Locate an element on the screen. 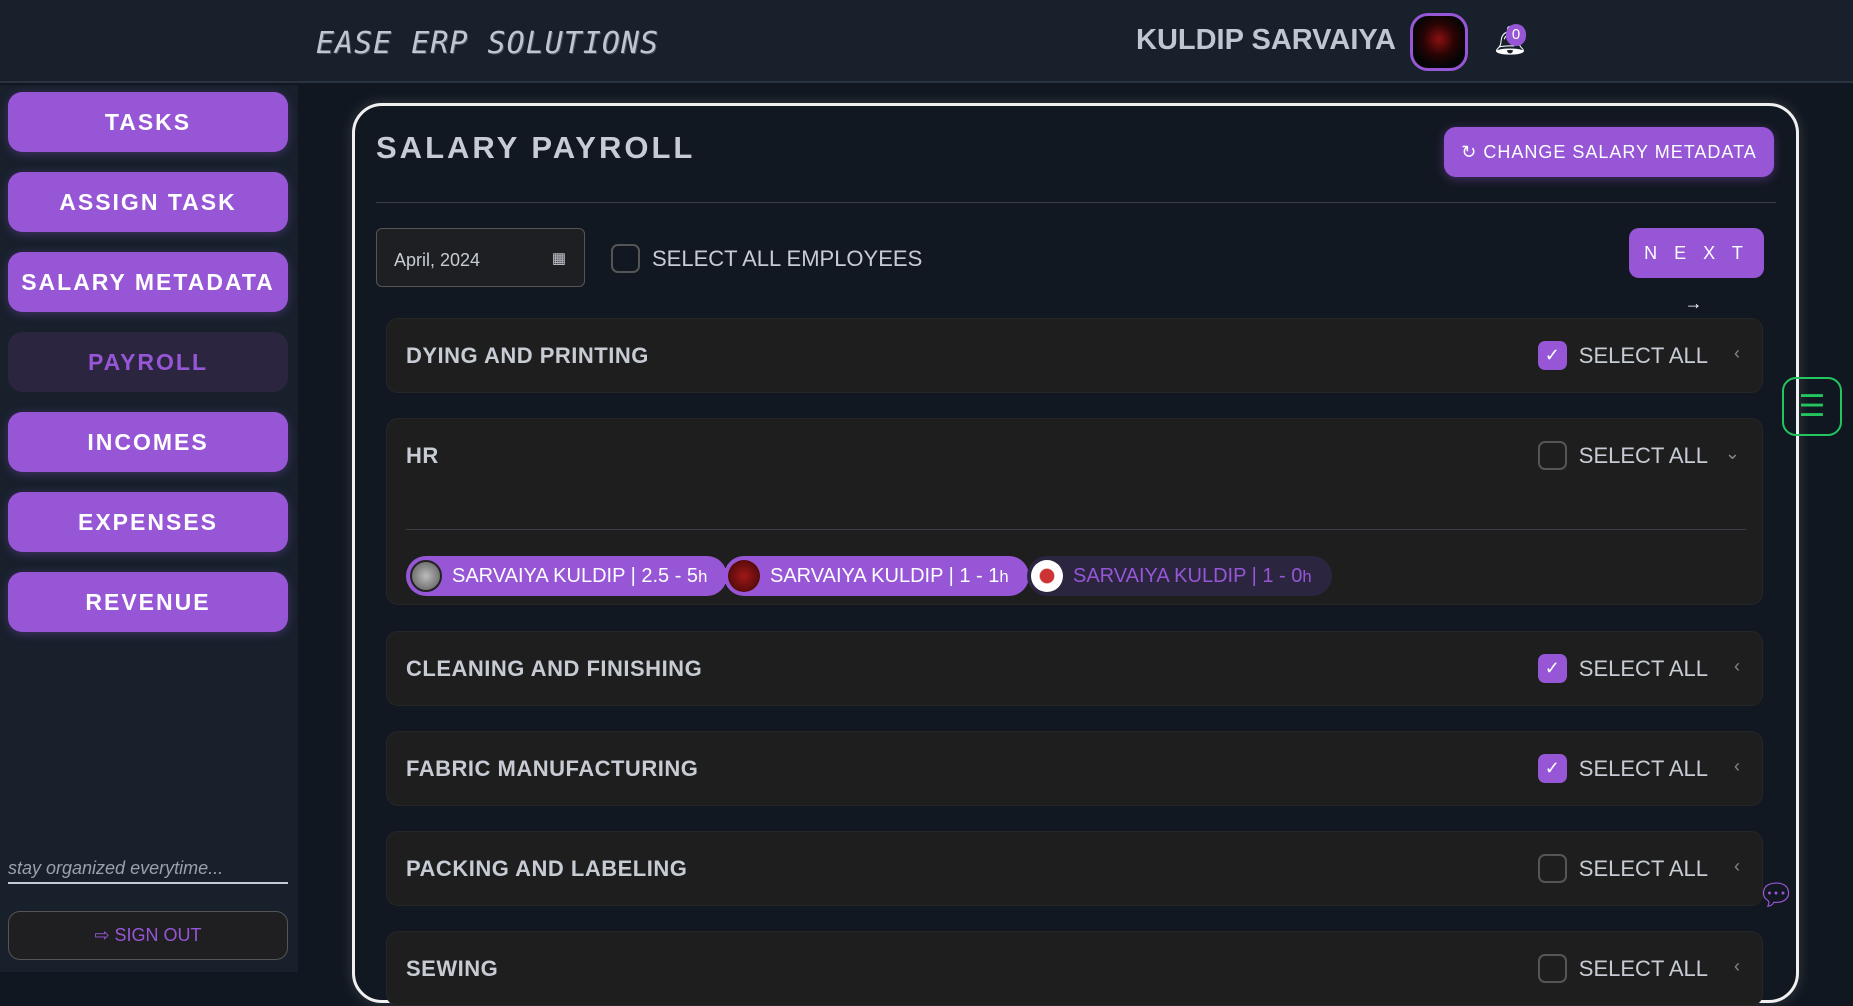 This screenshot has height=1006, width=1853. employee-chip: SARVAIYA KULDIP | 2.5 - 5h is located at coordinates (567, 576).